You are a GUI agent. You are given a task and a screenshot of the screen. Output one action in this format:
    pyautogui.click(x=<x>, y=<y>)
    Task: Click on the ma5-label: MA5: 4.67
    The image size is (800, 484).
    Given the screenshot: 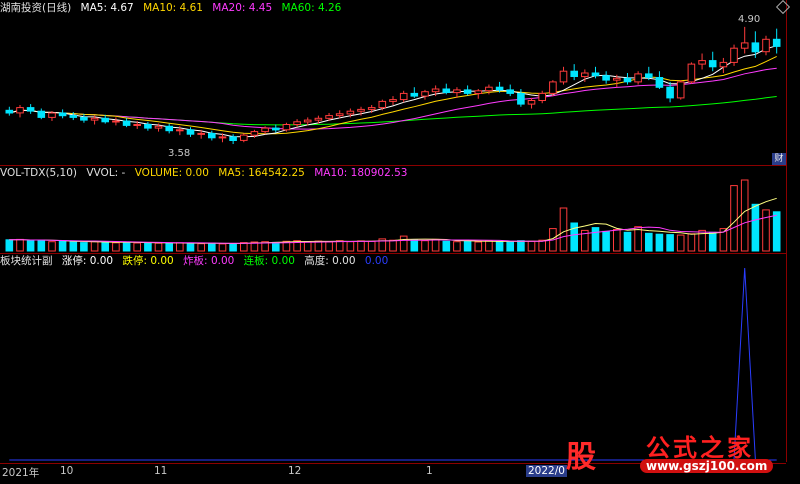 What is the action you would take?
    pyautogui.click(x=107, y=8)
    